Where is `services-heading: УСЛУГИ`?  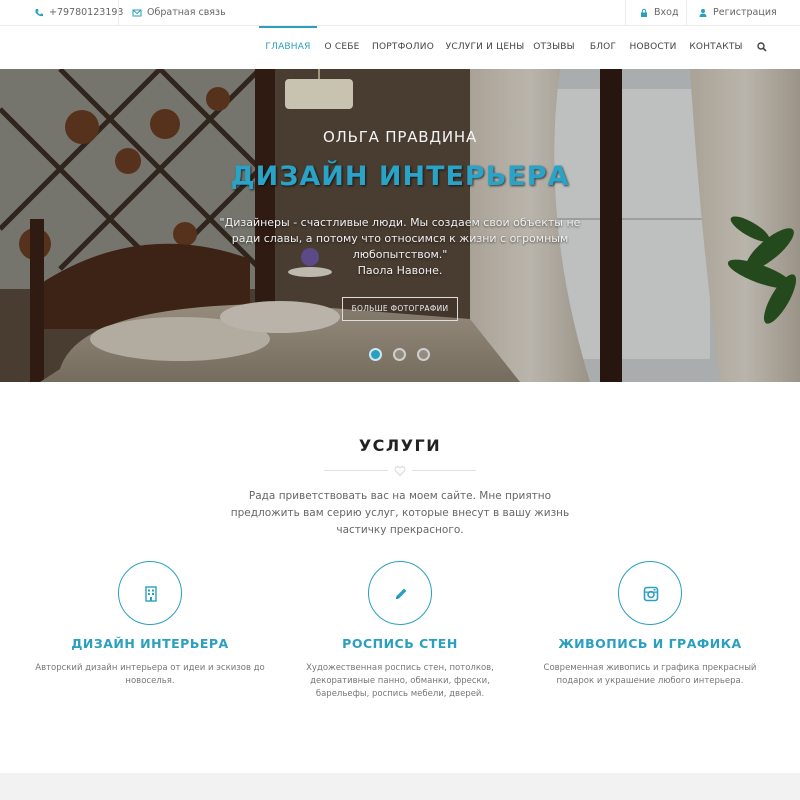 services-heading: УСЛУГИ is located at coordinates (400, 445).